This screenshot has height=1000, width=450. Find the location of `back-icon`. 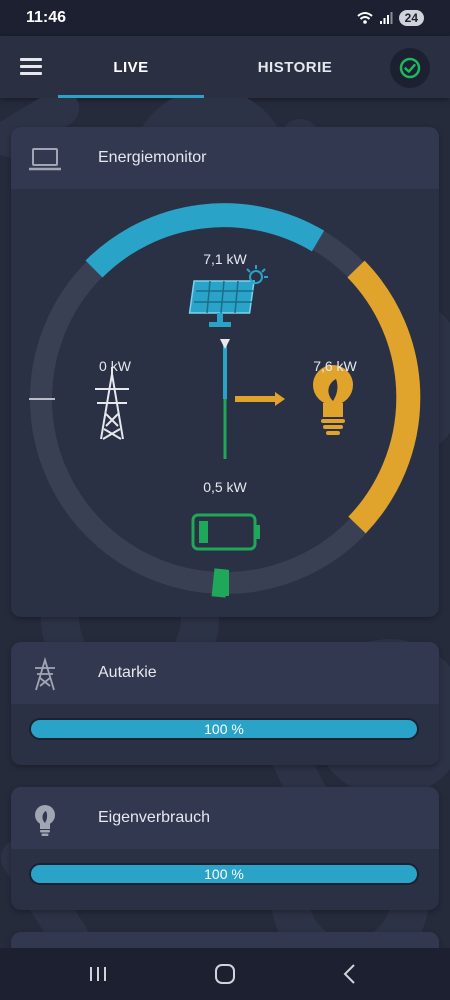

back-icon is located at coordinates (350, 974).